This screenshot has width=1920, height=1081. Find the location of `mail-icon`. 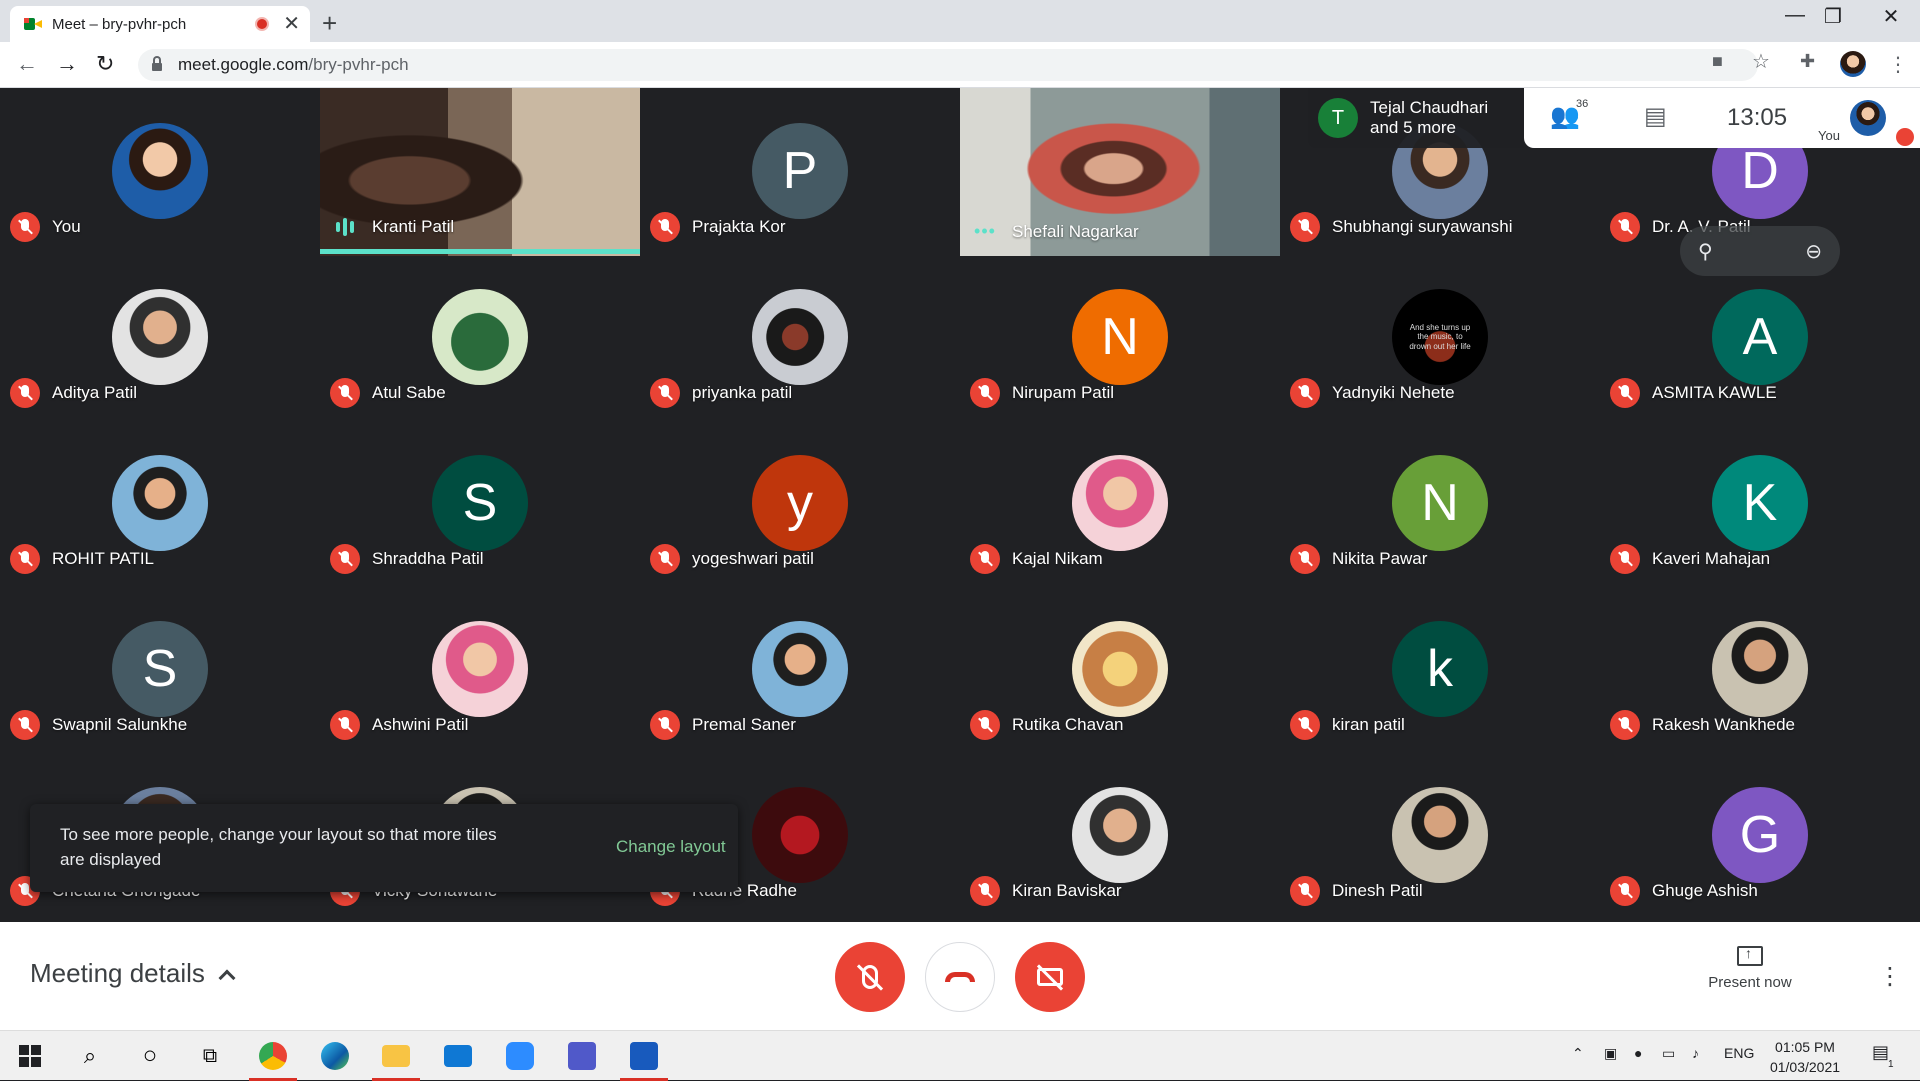

mail-icon is located at coordinates (458, 1056).